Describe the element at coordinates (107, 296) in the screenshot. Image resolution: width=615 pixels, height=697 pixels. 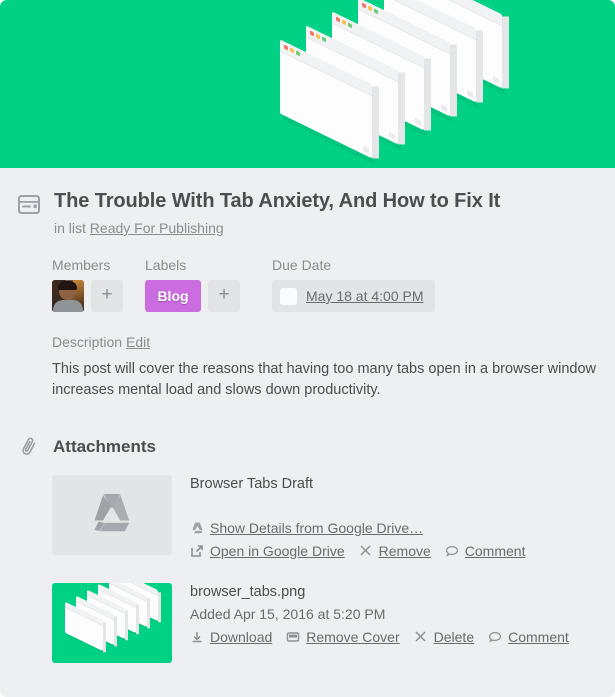
I see `add-member-button: +` at that location.